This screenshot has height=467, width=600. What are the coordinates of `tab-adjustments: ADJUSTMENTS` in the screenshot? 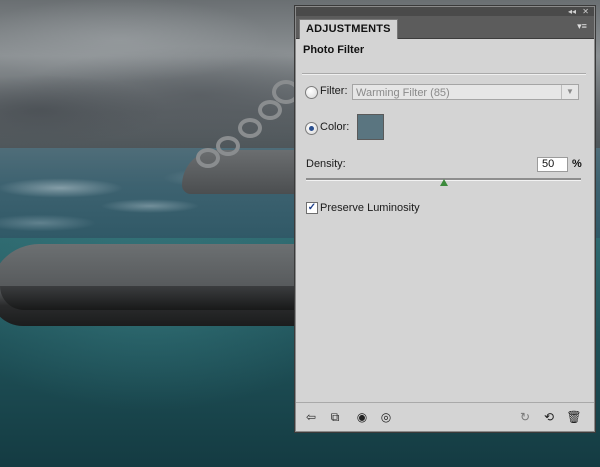 It's located at (348, 29).